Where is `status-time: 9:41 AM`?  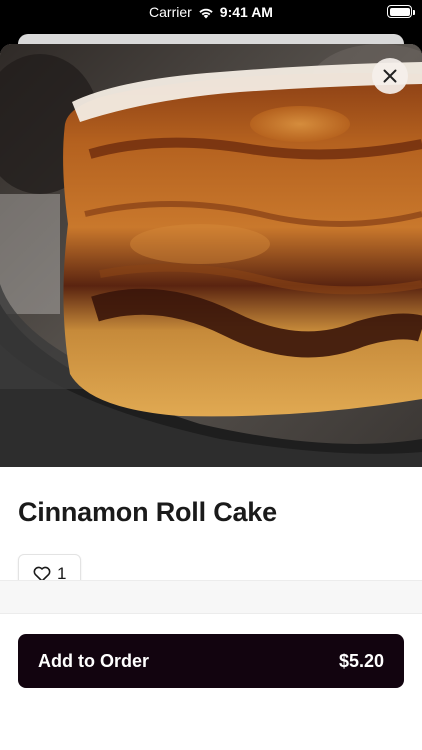 status-time: 9:41 AM is located at coordinates (246, 12).